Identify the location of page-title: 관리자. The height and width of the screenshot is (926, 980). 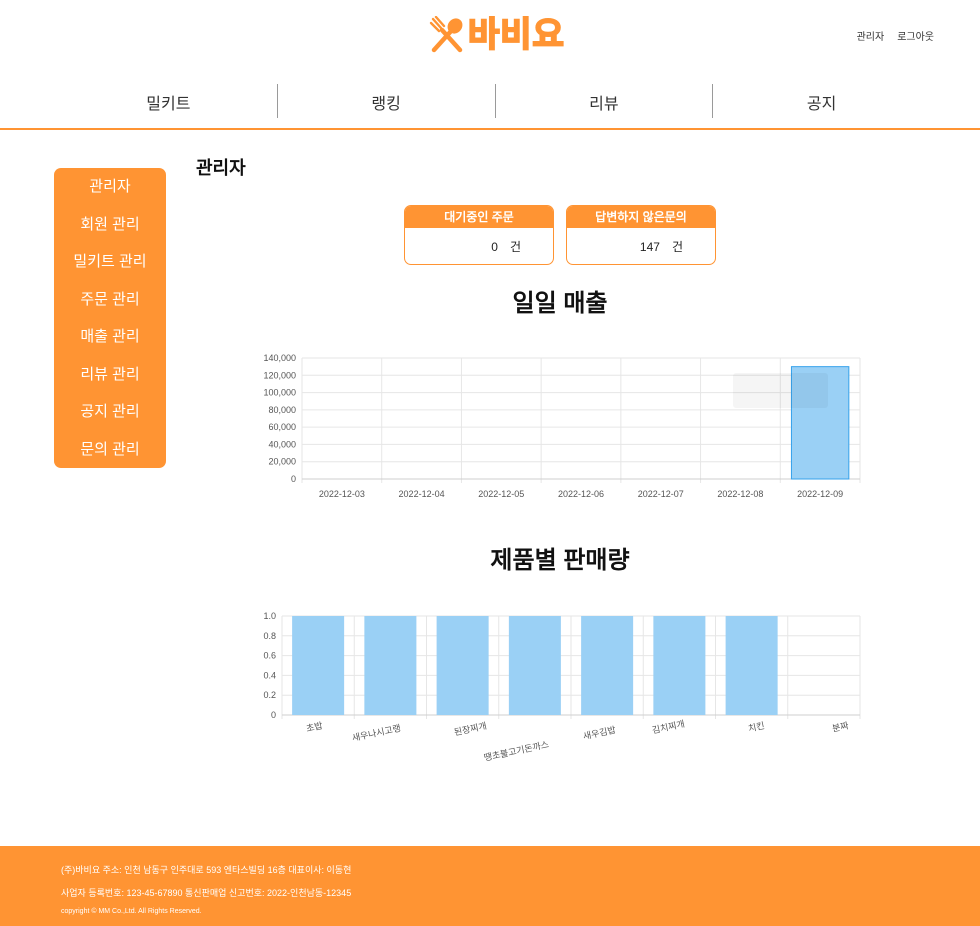
(221, 168).